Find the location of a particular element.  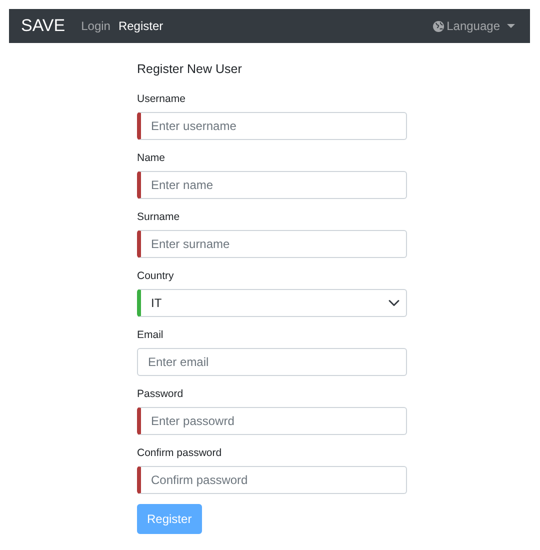

field-label: Country is located at coordinates (156, 276).